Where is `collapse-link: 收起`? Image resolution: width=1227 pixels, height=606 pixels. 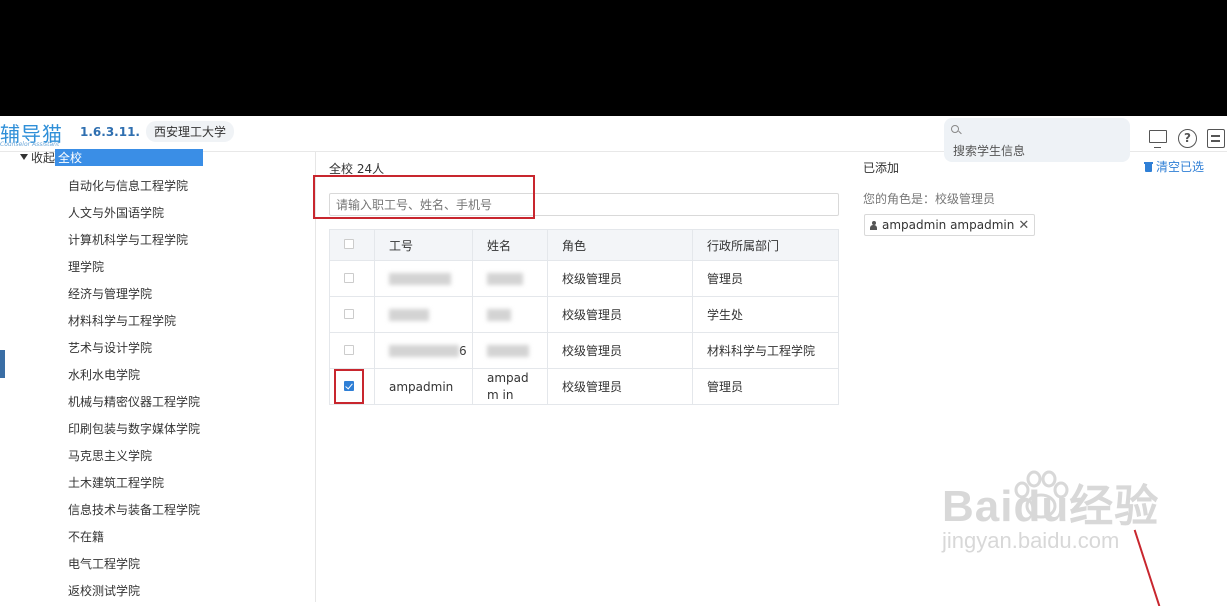 collapse-link: 收起 is located at coordinates (43, 158).